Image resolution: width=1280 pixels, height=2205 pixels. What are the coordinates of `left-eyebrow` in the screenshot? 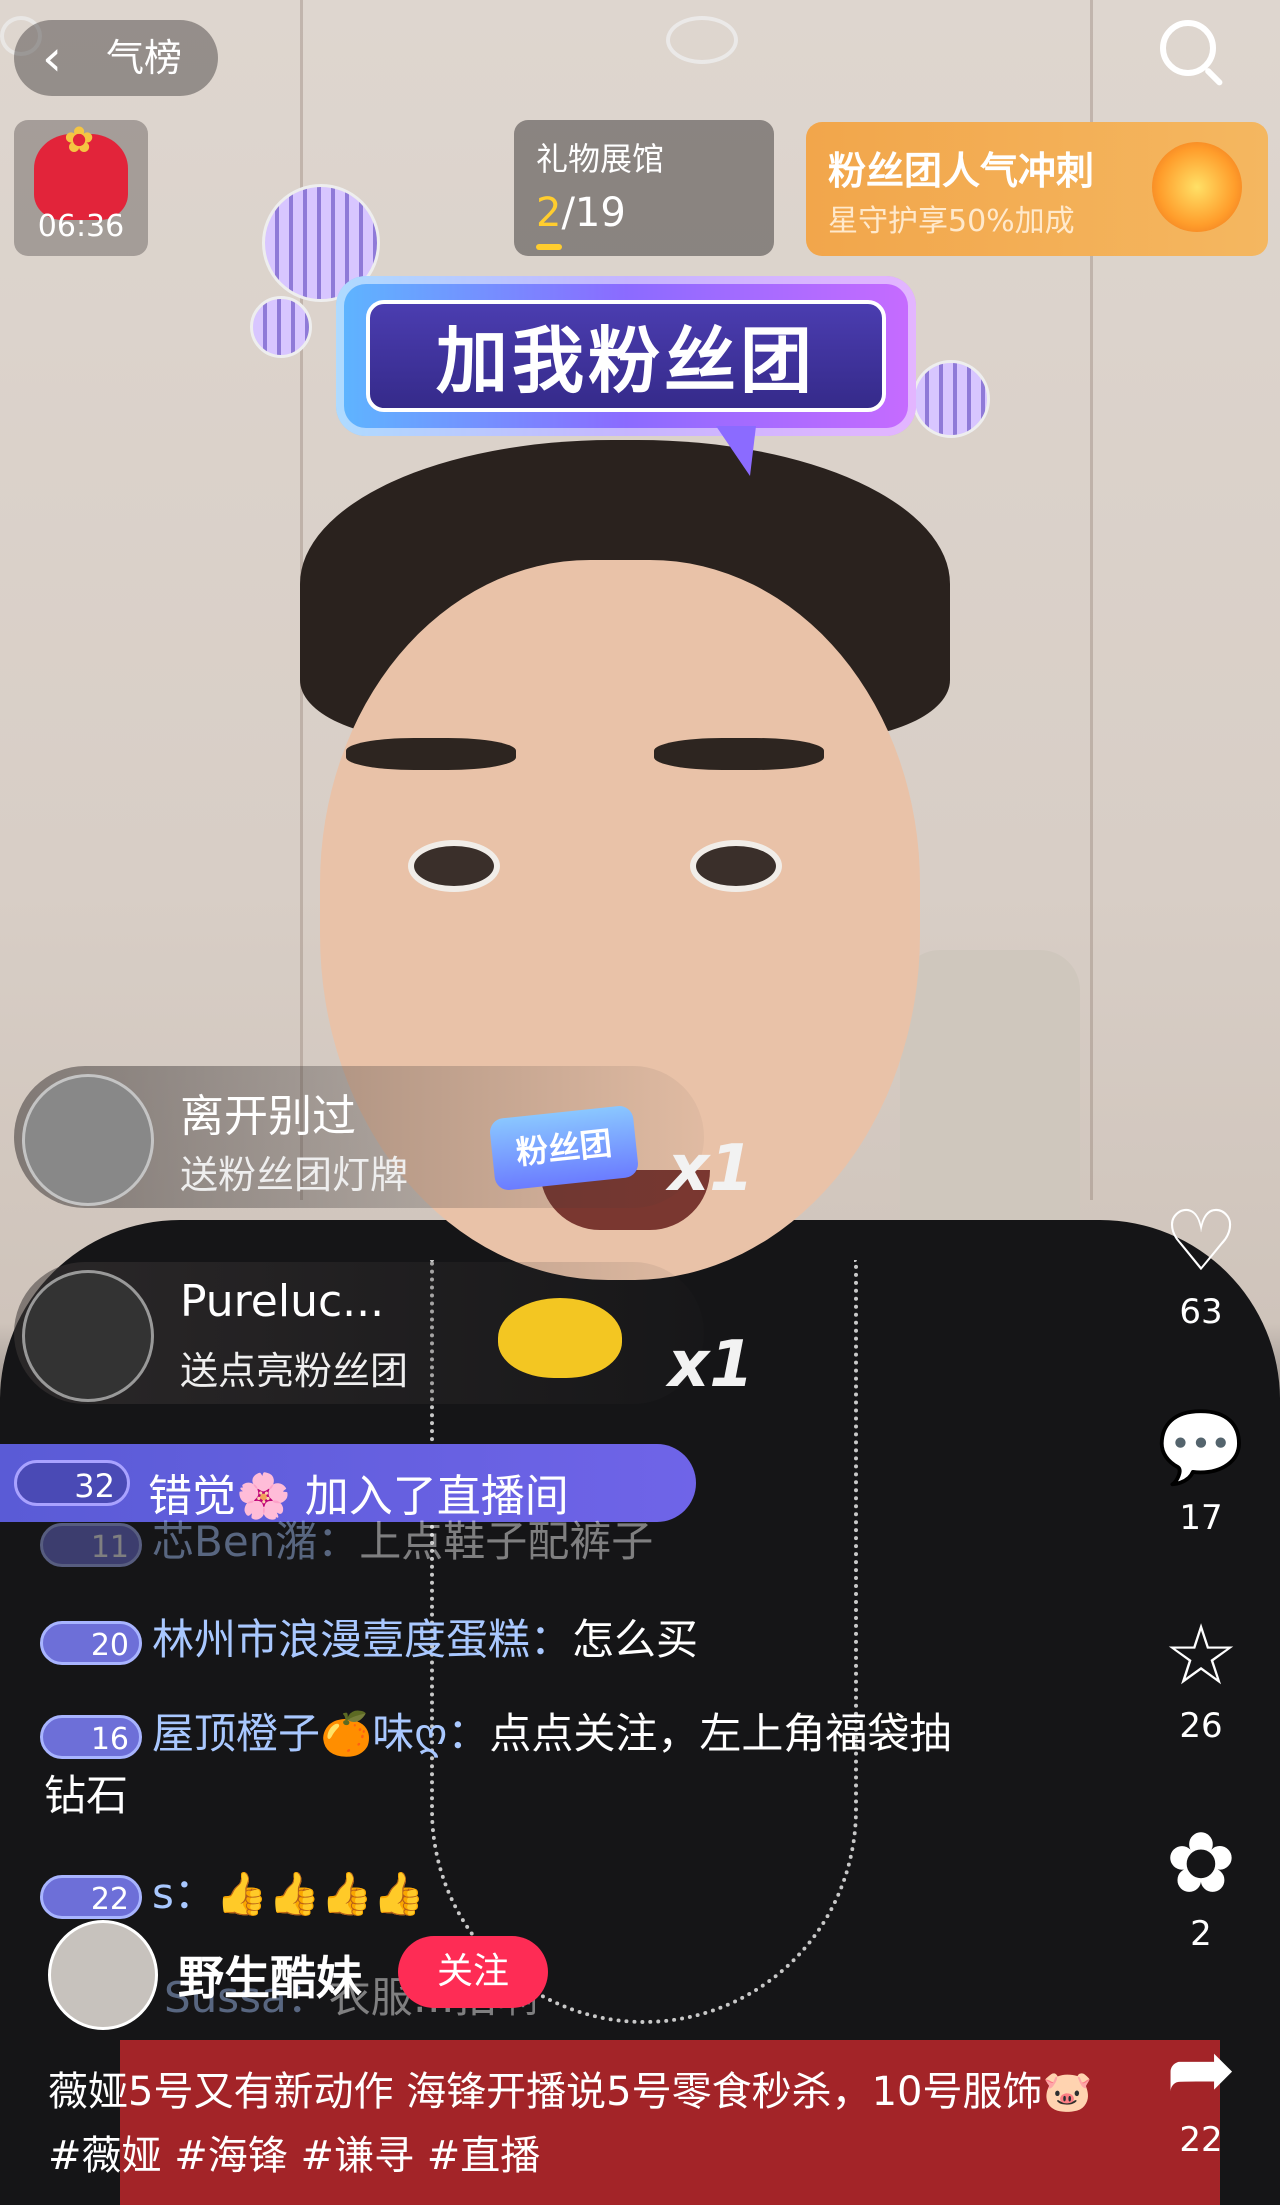 It's located at (431, 754).